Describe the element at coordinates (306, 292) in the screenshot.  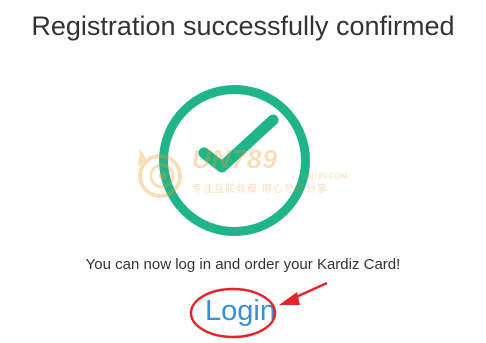
I see `annotation-arrow-line` at that location.